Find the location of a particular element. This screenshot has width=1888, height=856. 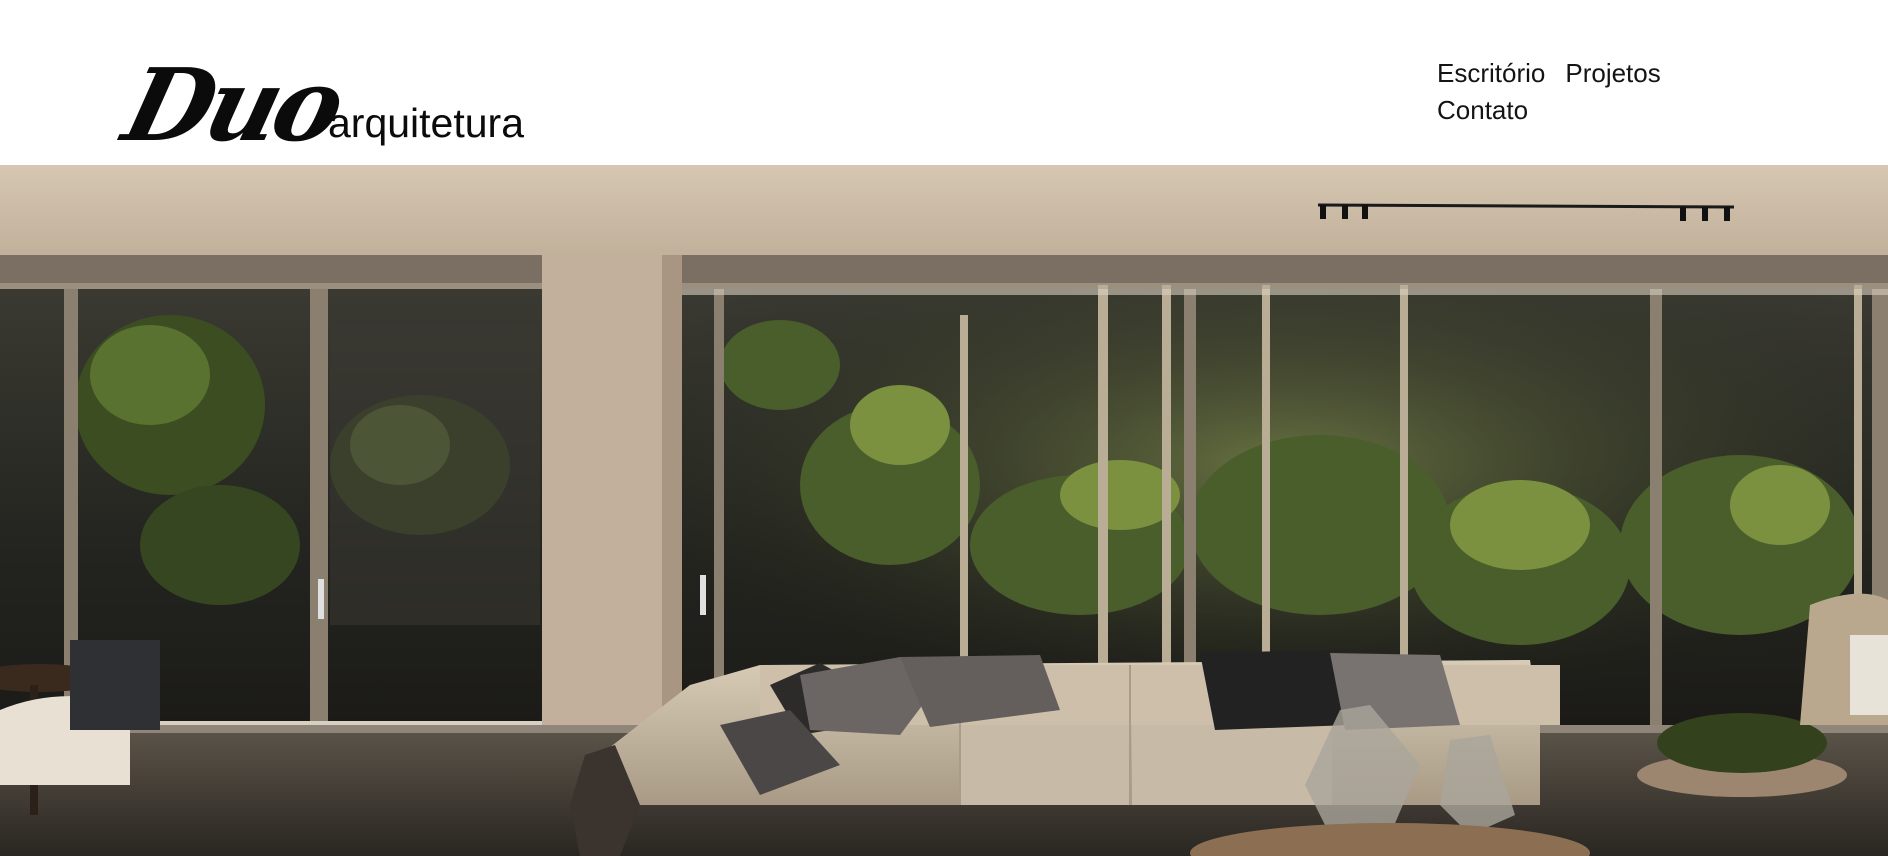

nav-item-contato: Contato is located at coordinates (1482, 110).